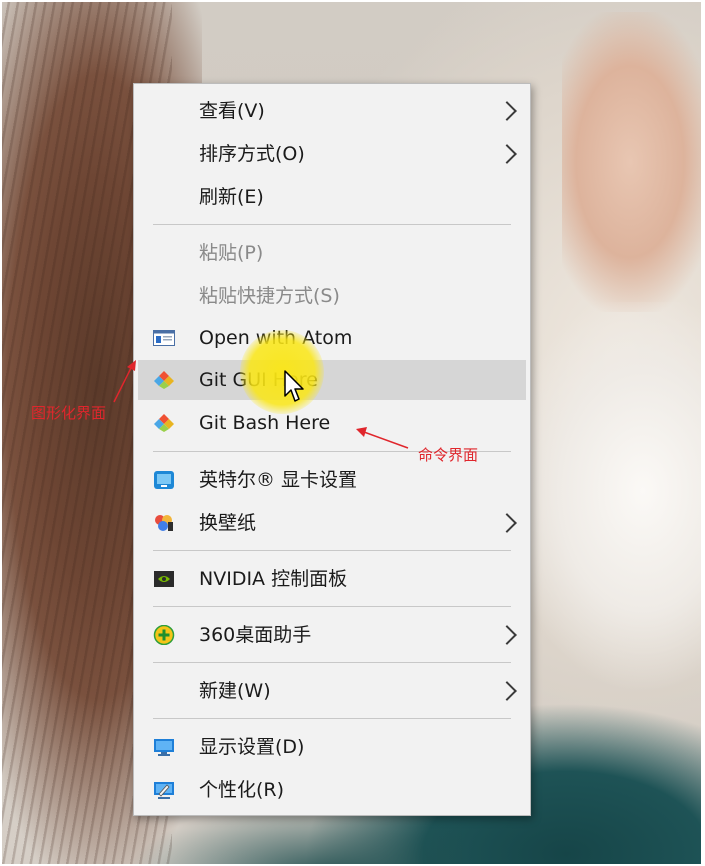  Describe the element at coordinates (332, 523) in the screenshot. I see `menu-item-change-wallpaper: 换壁纸` at that location.